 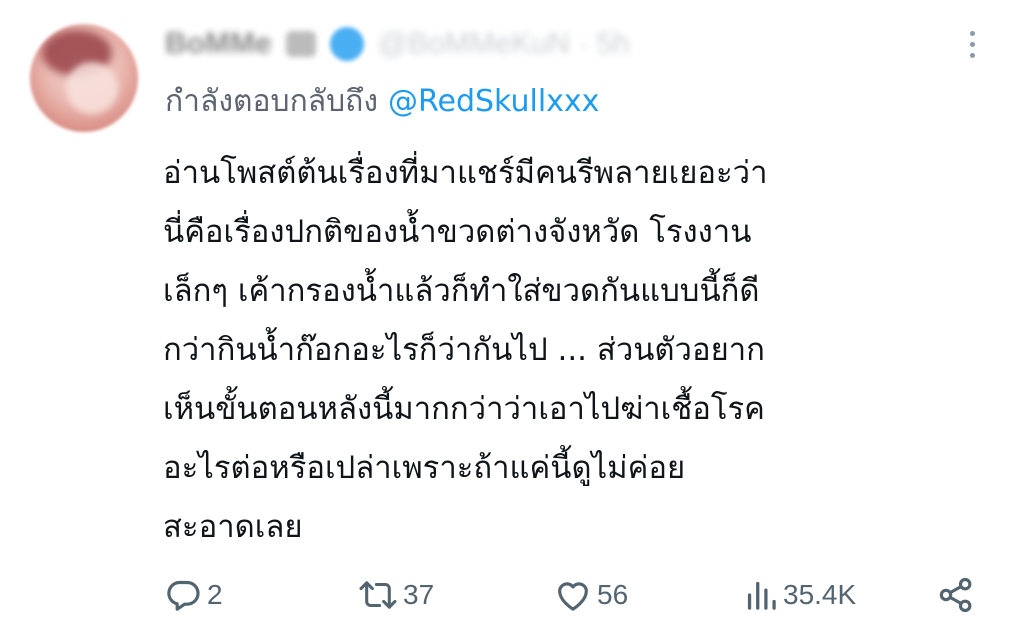 I want to click on share-button, so click(x=956, y=595).